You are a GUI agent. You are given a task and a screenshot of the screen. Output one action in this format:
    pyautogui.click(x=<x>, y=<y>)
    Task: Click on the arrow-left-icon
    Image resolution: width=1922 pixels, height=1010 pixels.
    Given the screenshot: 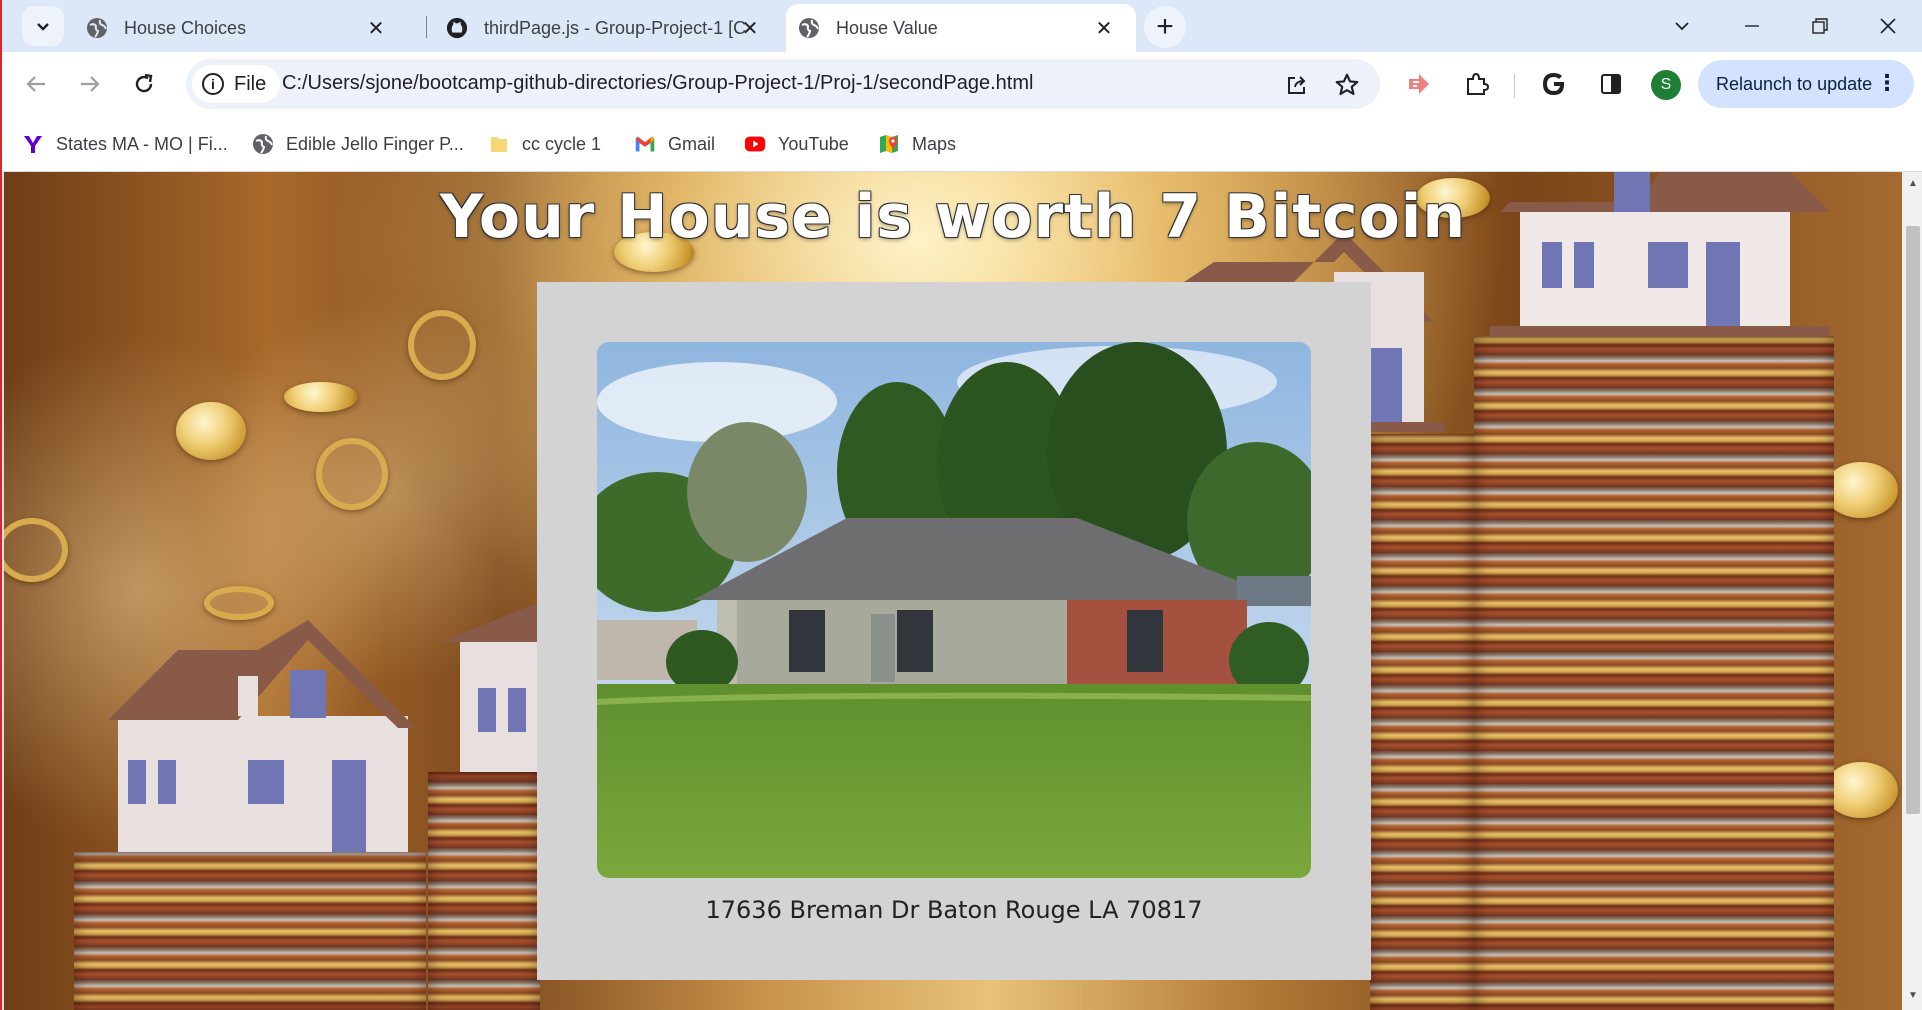 What is the action you would take?
    pyautogui.click(x=35, y=84)
    